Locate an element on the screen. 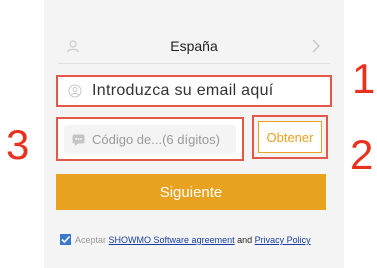 The height and width of the screenshot is (268, 377). annotation-3: 3 is located at coordinates (18, 144).